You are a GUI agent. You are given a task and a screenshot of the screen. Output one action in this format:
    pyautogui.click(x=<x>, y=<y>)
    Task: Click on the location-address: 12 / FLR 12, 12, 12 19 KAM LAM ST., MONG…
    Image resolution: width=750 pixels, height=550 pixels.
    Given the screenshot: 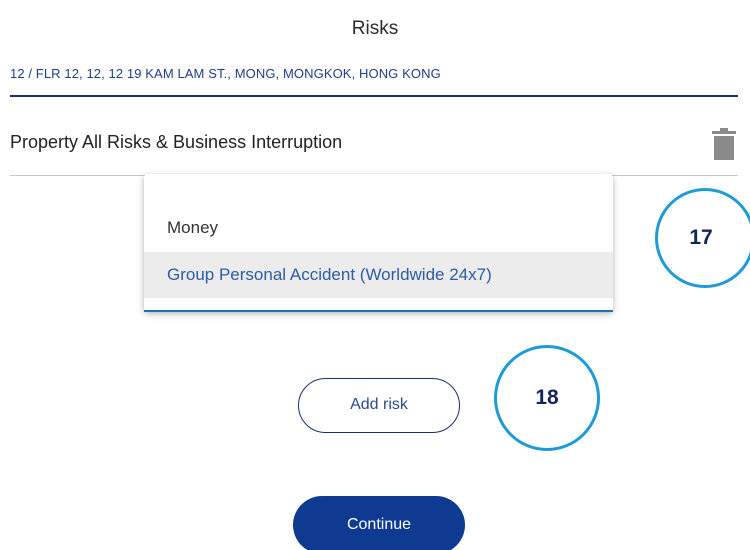 What is the action you would take?
    pyautogui.click(x=225, y=73)
    